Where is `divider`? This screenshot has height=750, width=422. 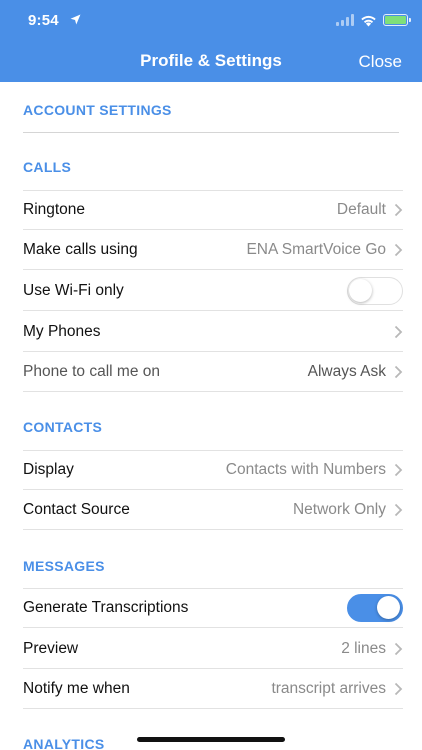
divider is located at coordinates (211, 132).